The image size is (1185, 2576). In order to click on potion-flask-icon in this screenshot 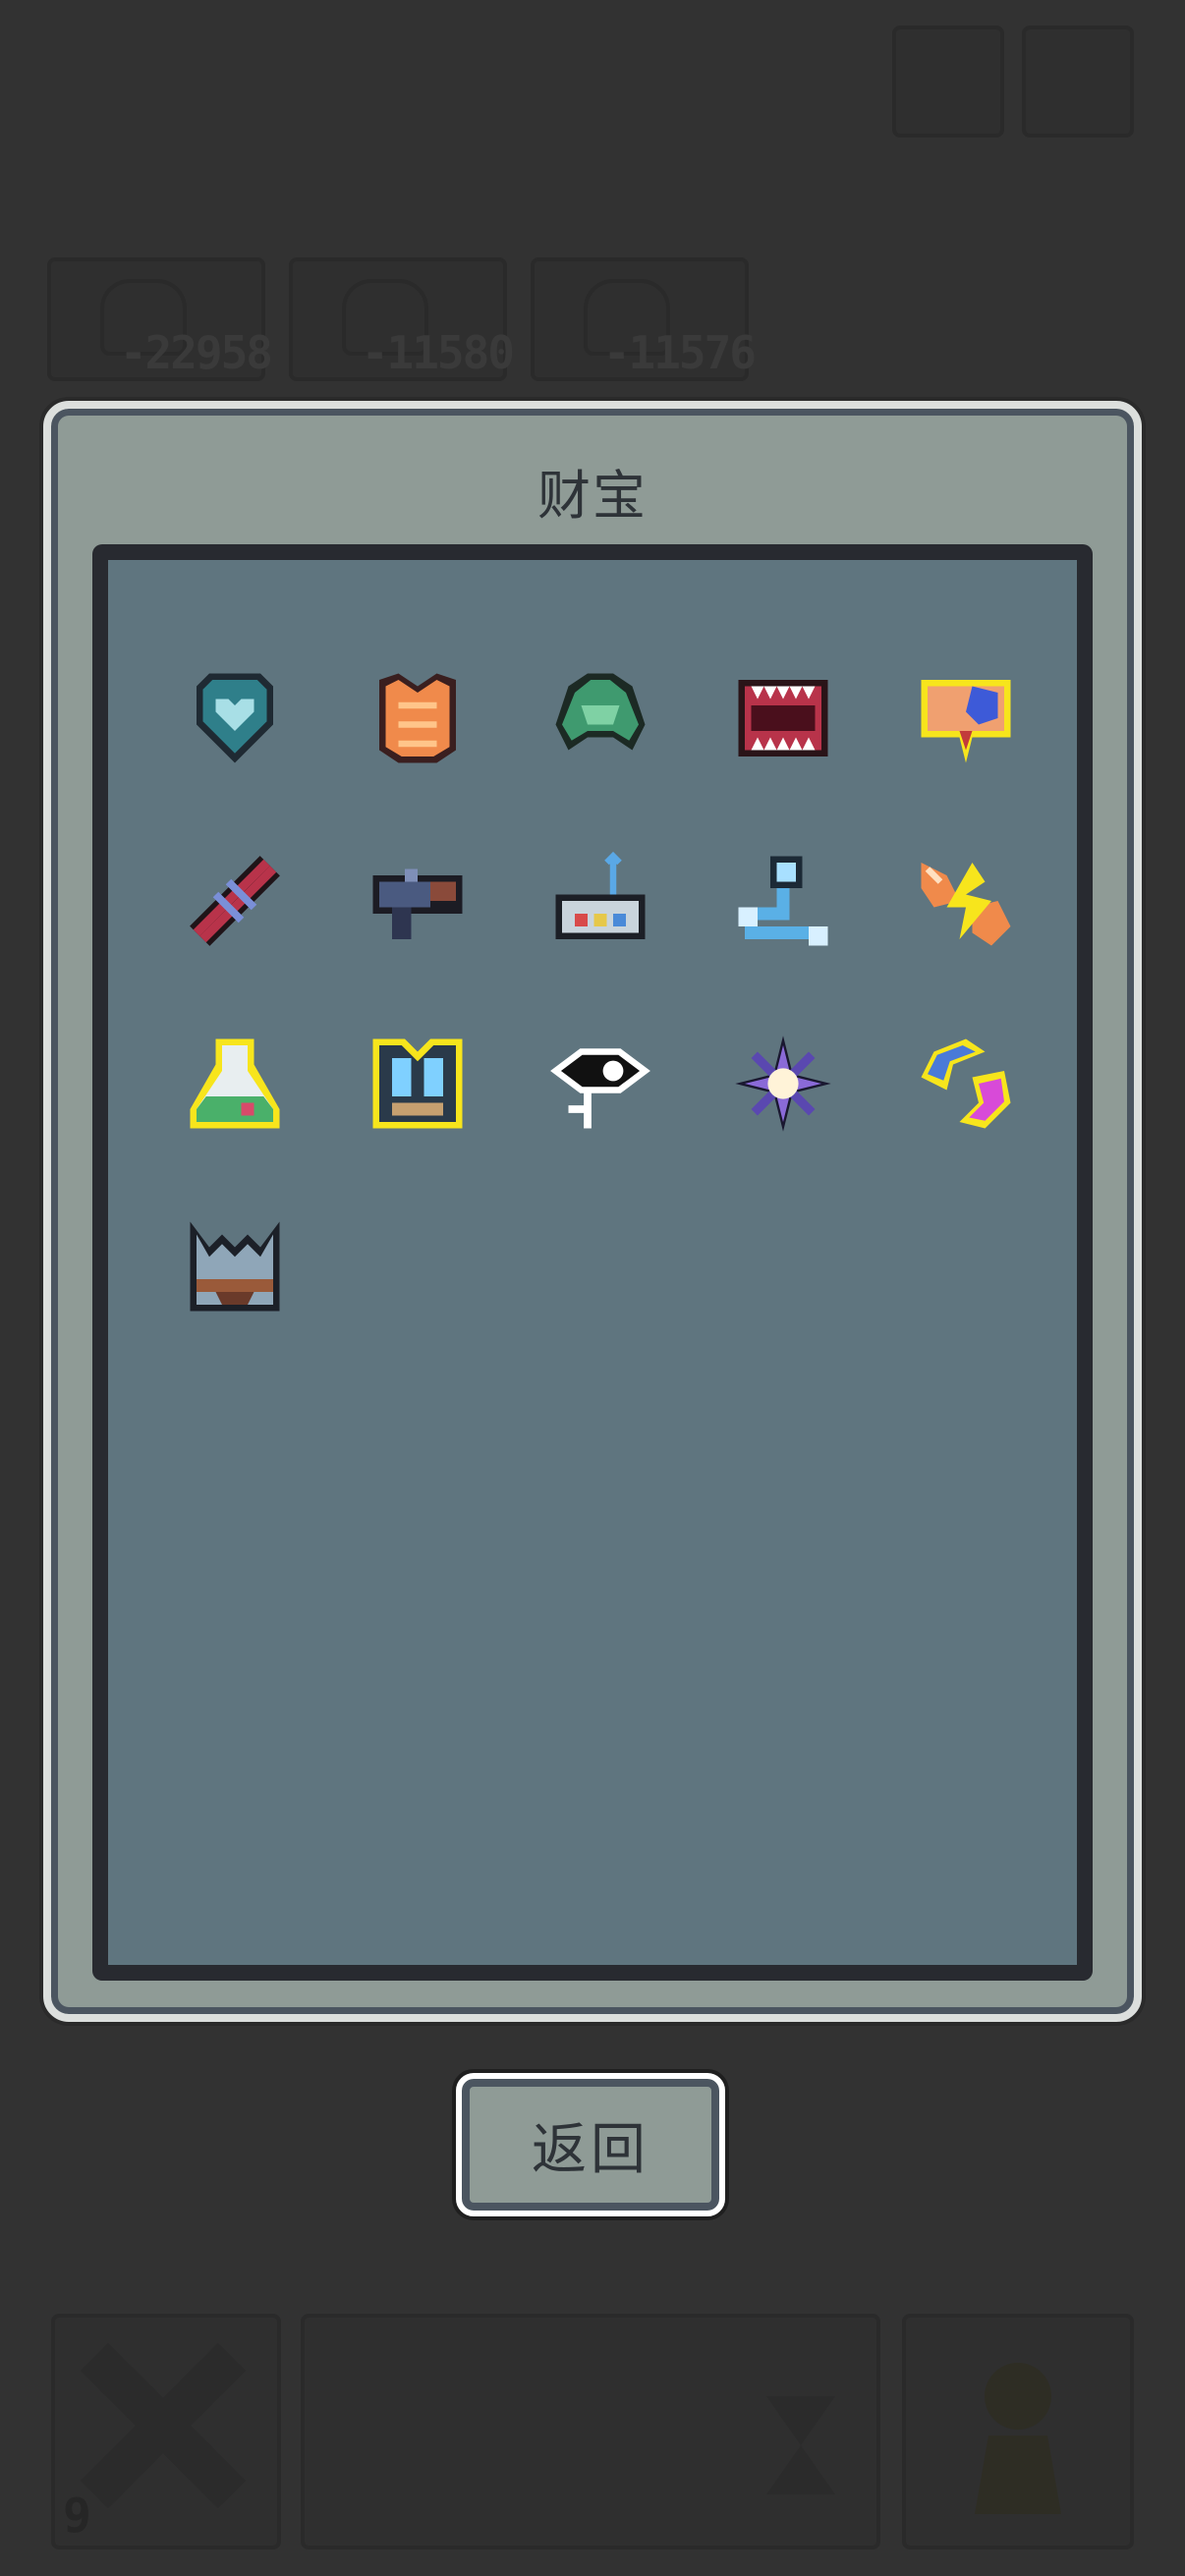, I will do `click(235, 1083)`.